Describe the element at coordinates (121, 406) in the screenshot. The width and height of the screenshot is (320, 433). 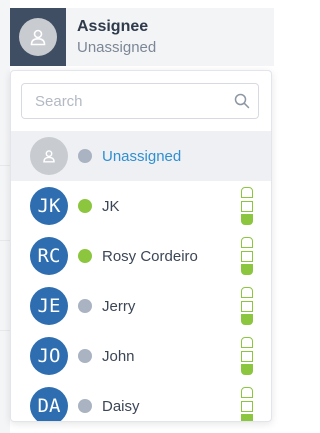
I see `assignee-option-name: Daisy` at that location.